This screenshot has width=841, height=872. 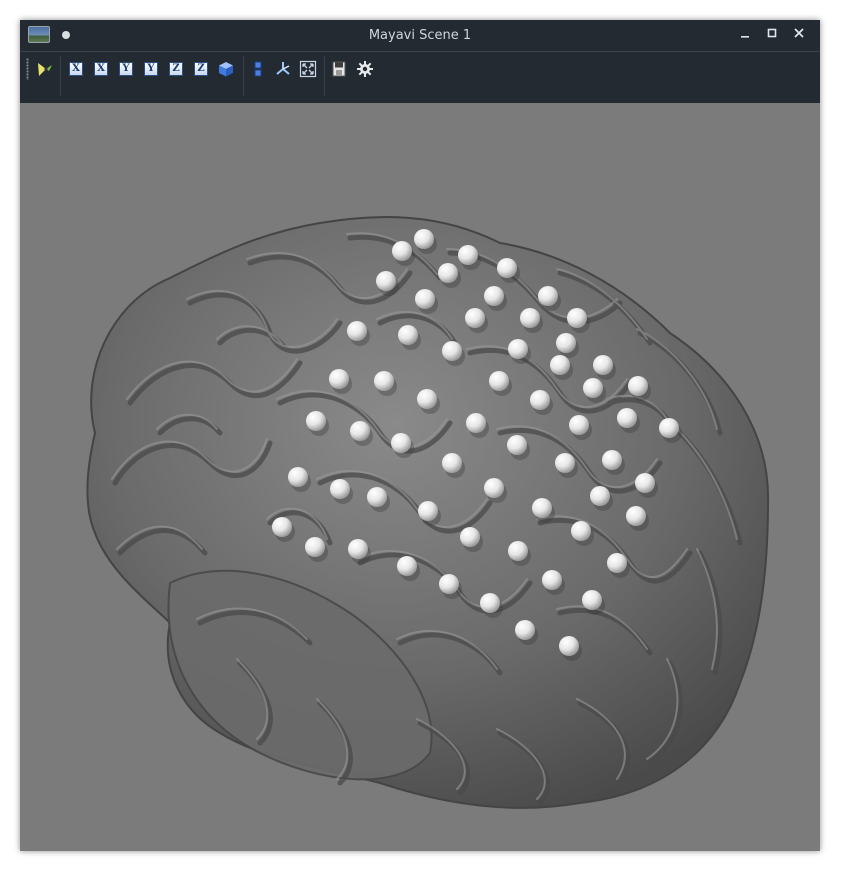 I want to click on save-scene-button, so click(x=339, y=69).